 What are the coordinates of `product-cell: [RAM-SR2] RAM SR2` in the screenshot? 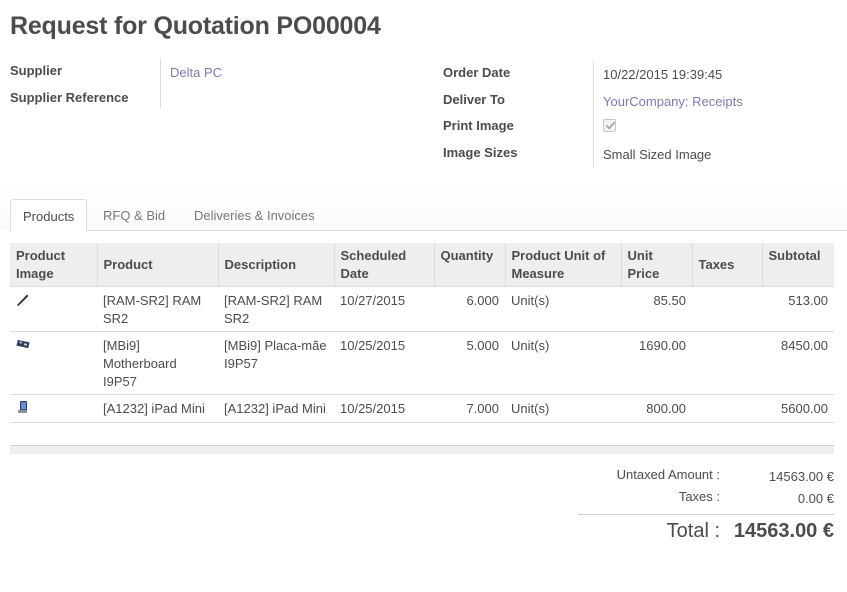 It's located at (157, 309).